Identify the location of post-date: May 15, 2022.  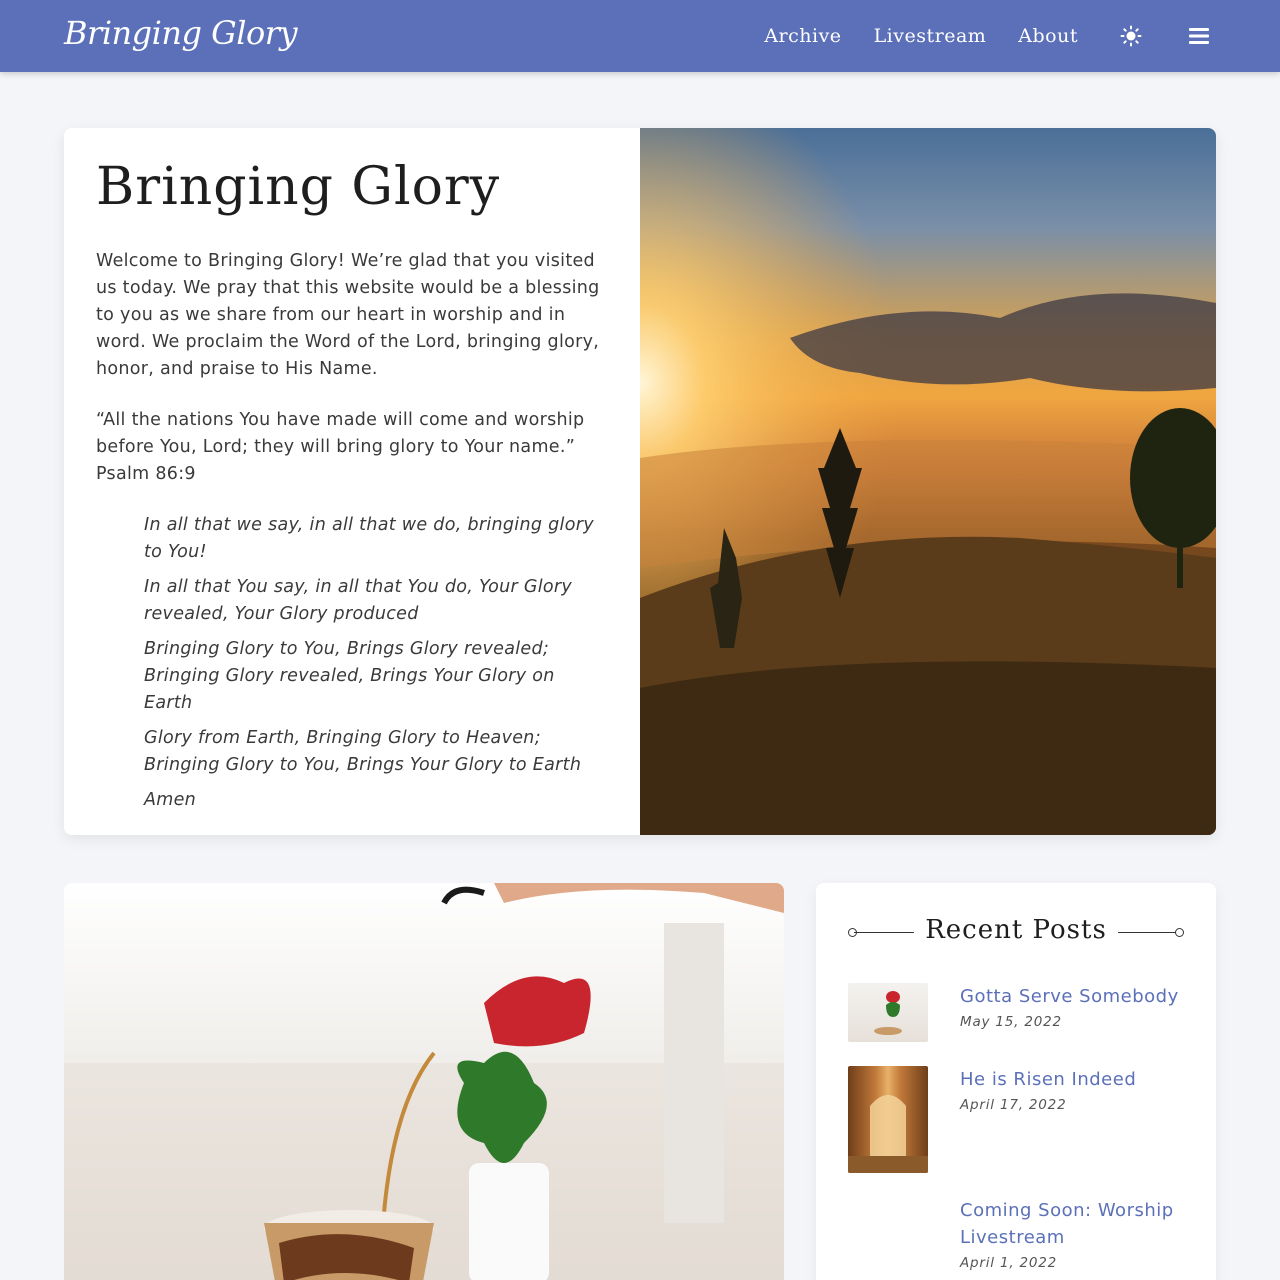
(1011, 1022).